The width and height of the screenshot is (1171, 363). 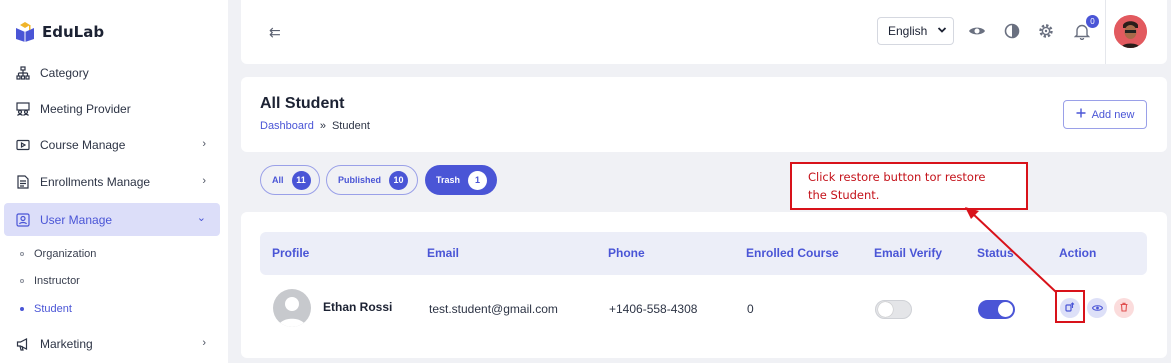 What do you see at coordinates (64, 72) in the screenshot?
I see `sidebar-item-label: Category` at bounding box center [64, 72].